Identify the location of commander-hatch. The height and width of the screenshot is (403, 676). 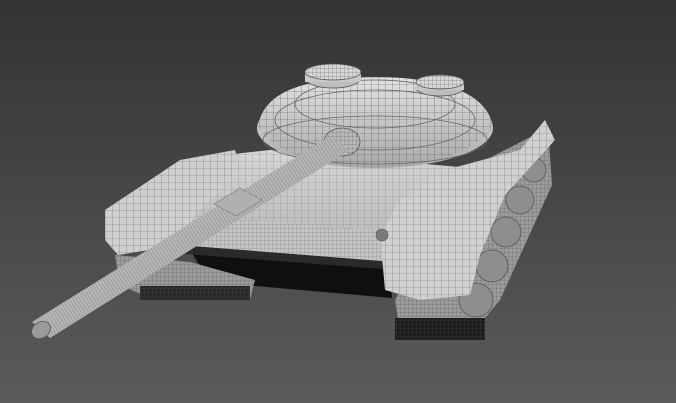
(333, 76).